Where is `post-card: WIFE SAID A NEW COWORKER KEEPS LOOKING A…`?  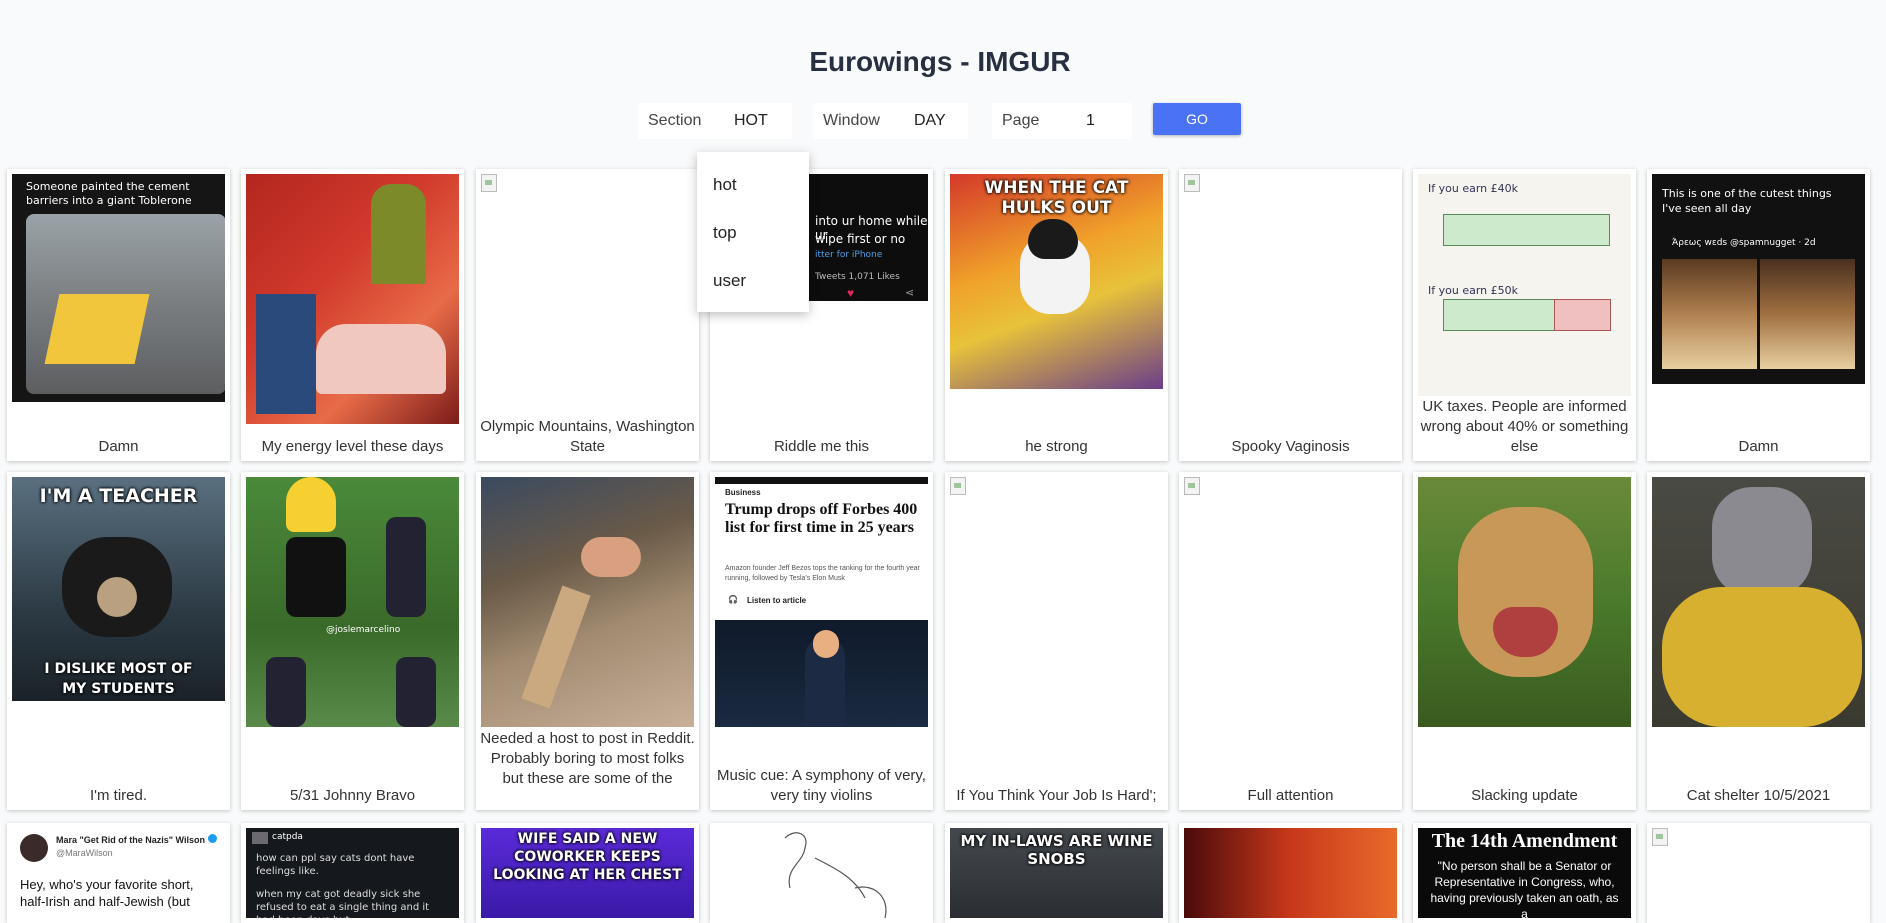 post-card: WIFE SAID A NEW COWORKER KEEPS LOOKING A… is located at coordinates (587, 873).